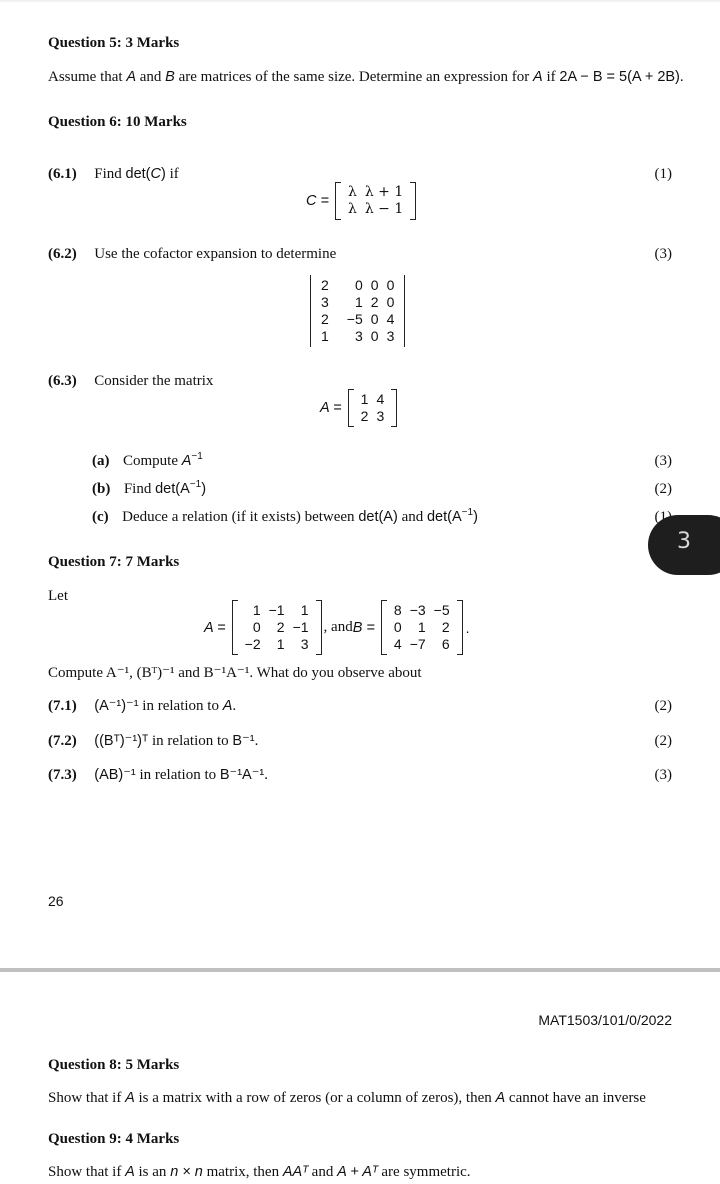 This screenshot has height=1184, width=720. Describe the element at coordinates (575, 1098) in the screenshot. I see `text-segment: cannot have an inverse` at that location.